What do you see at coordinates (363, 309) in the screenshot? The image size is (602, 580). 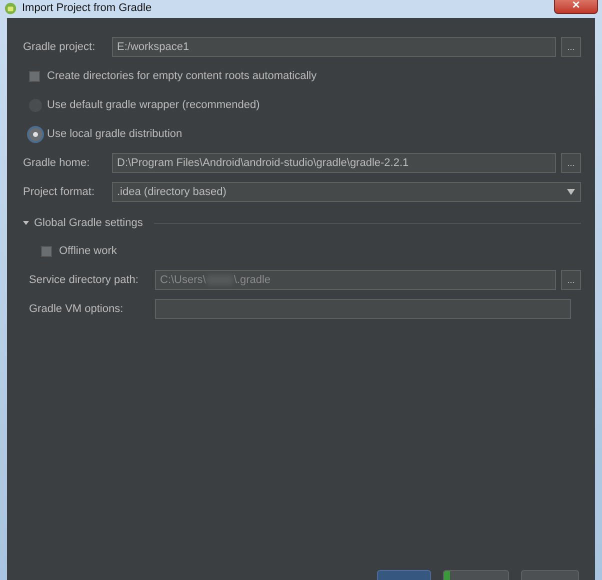 I see `vm-options-field` at bounding box center [363, 309].